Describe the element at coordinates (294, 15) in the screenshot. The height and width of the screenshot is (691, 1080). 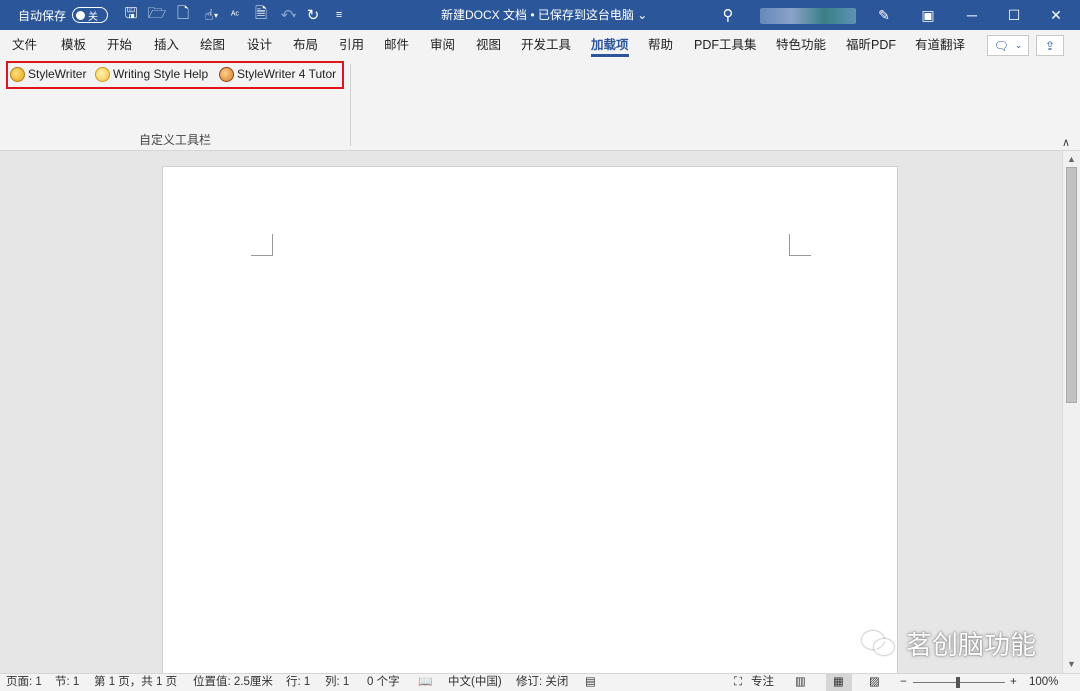
I see `undo-dropdown-icon: ▾` at that location.